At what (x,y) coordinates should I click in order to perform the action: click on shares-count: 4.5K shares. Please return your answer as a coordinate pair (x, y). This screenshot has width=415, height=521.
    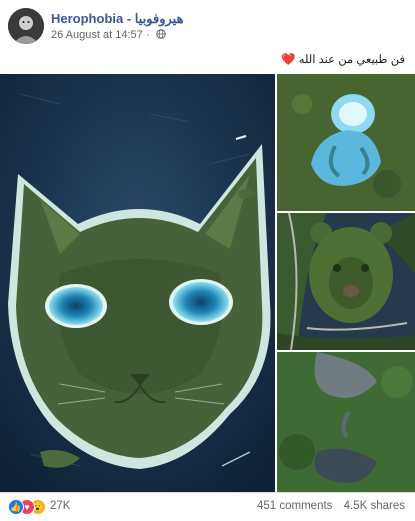
    Looking at the image, I should click on (374, 506).